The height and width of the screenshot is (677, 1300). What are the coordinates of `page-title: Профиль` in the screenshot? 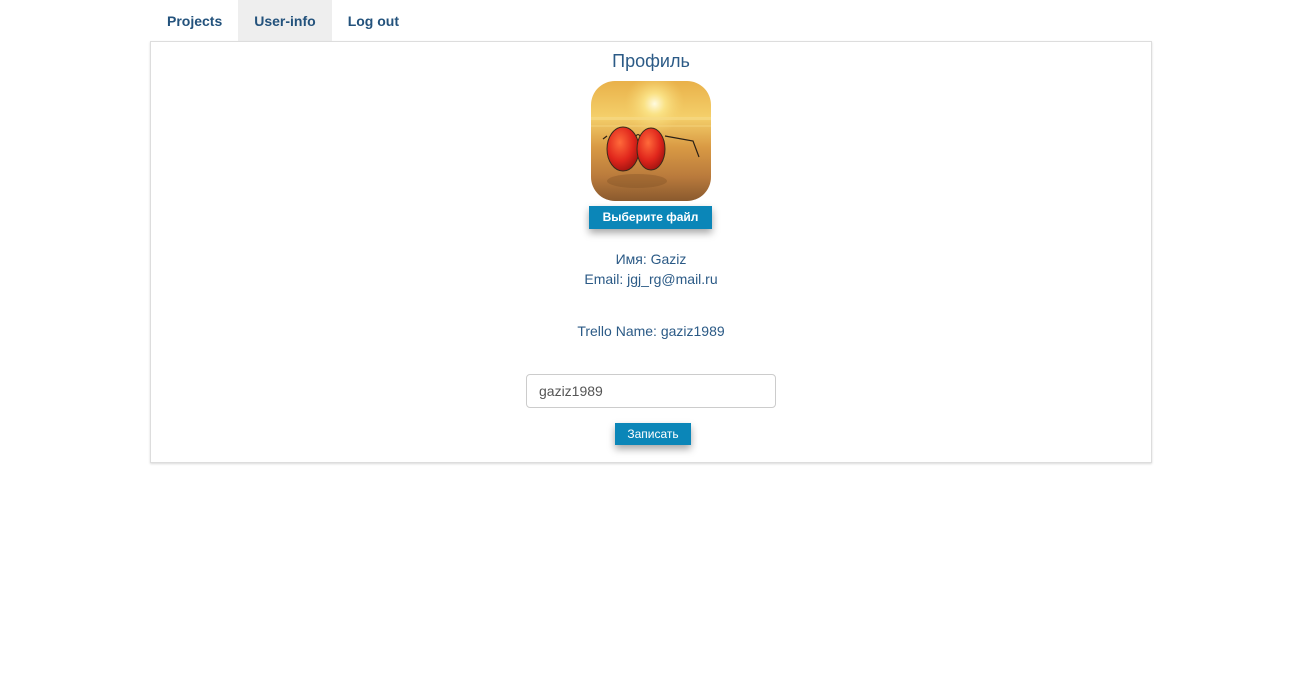 It's located at (651, 61).